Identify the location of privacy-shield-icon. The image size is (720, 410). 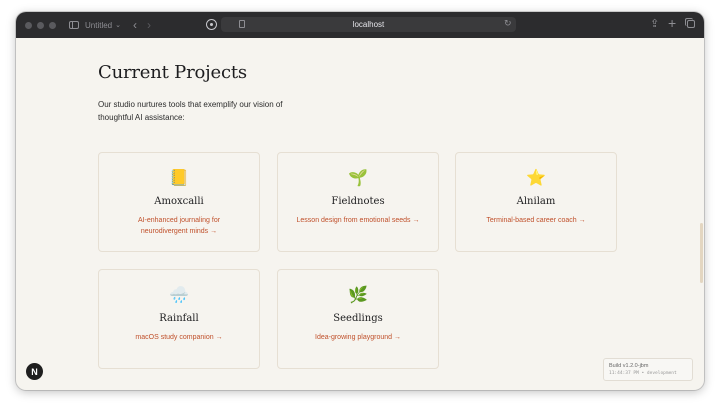
(211, 24).